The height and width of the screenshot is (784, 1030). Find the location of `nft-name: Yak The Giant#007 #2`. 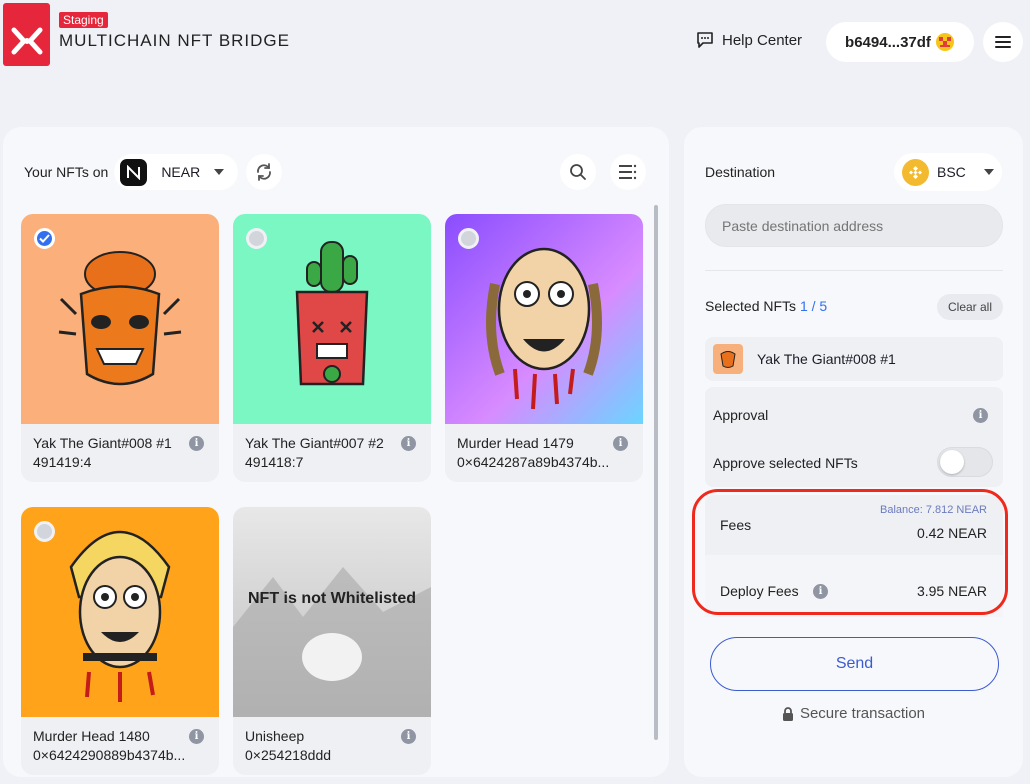

nft-name: Yak The Giant#007 #2 is located at coordinates (314, 443).